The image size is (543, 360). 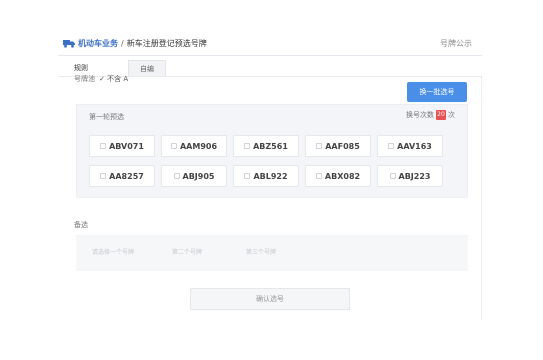 I want to click on plate-option: ABJ223, so click(x=410, y=176).